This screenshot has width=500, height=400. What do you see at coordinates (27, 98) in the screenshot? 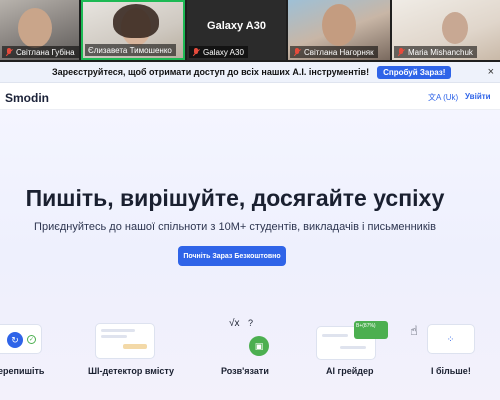
I see `site-logo: Smodin` at bounding box center [27, 98].